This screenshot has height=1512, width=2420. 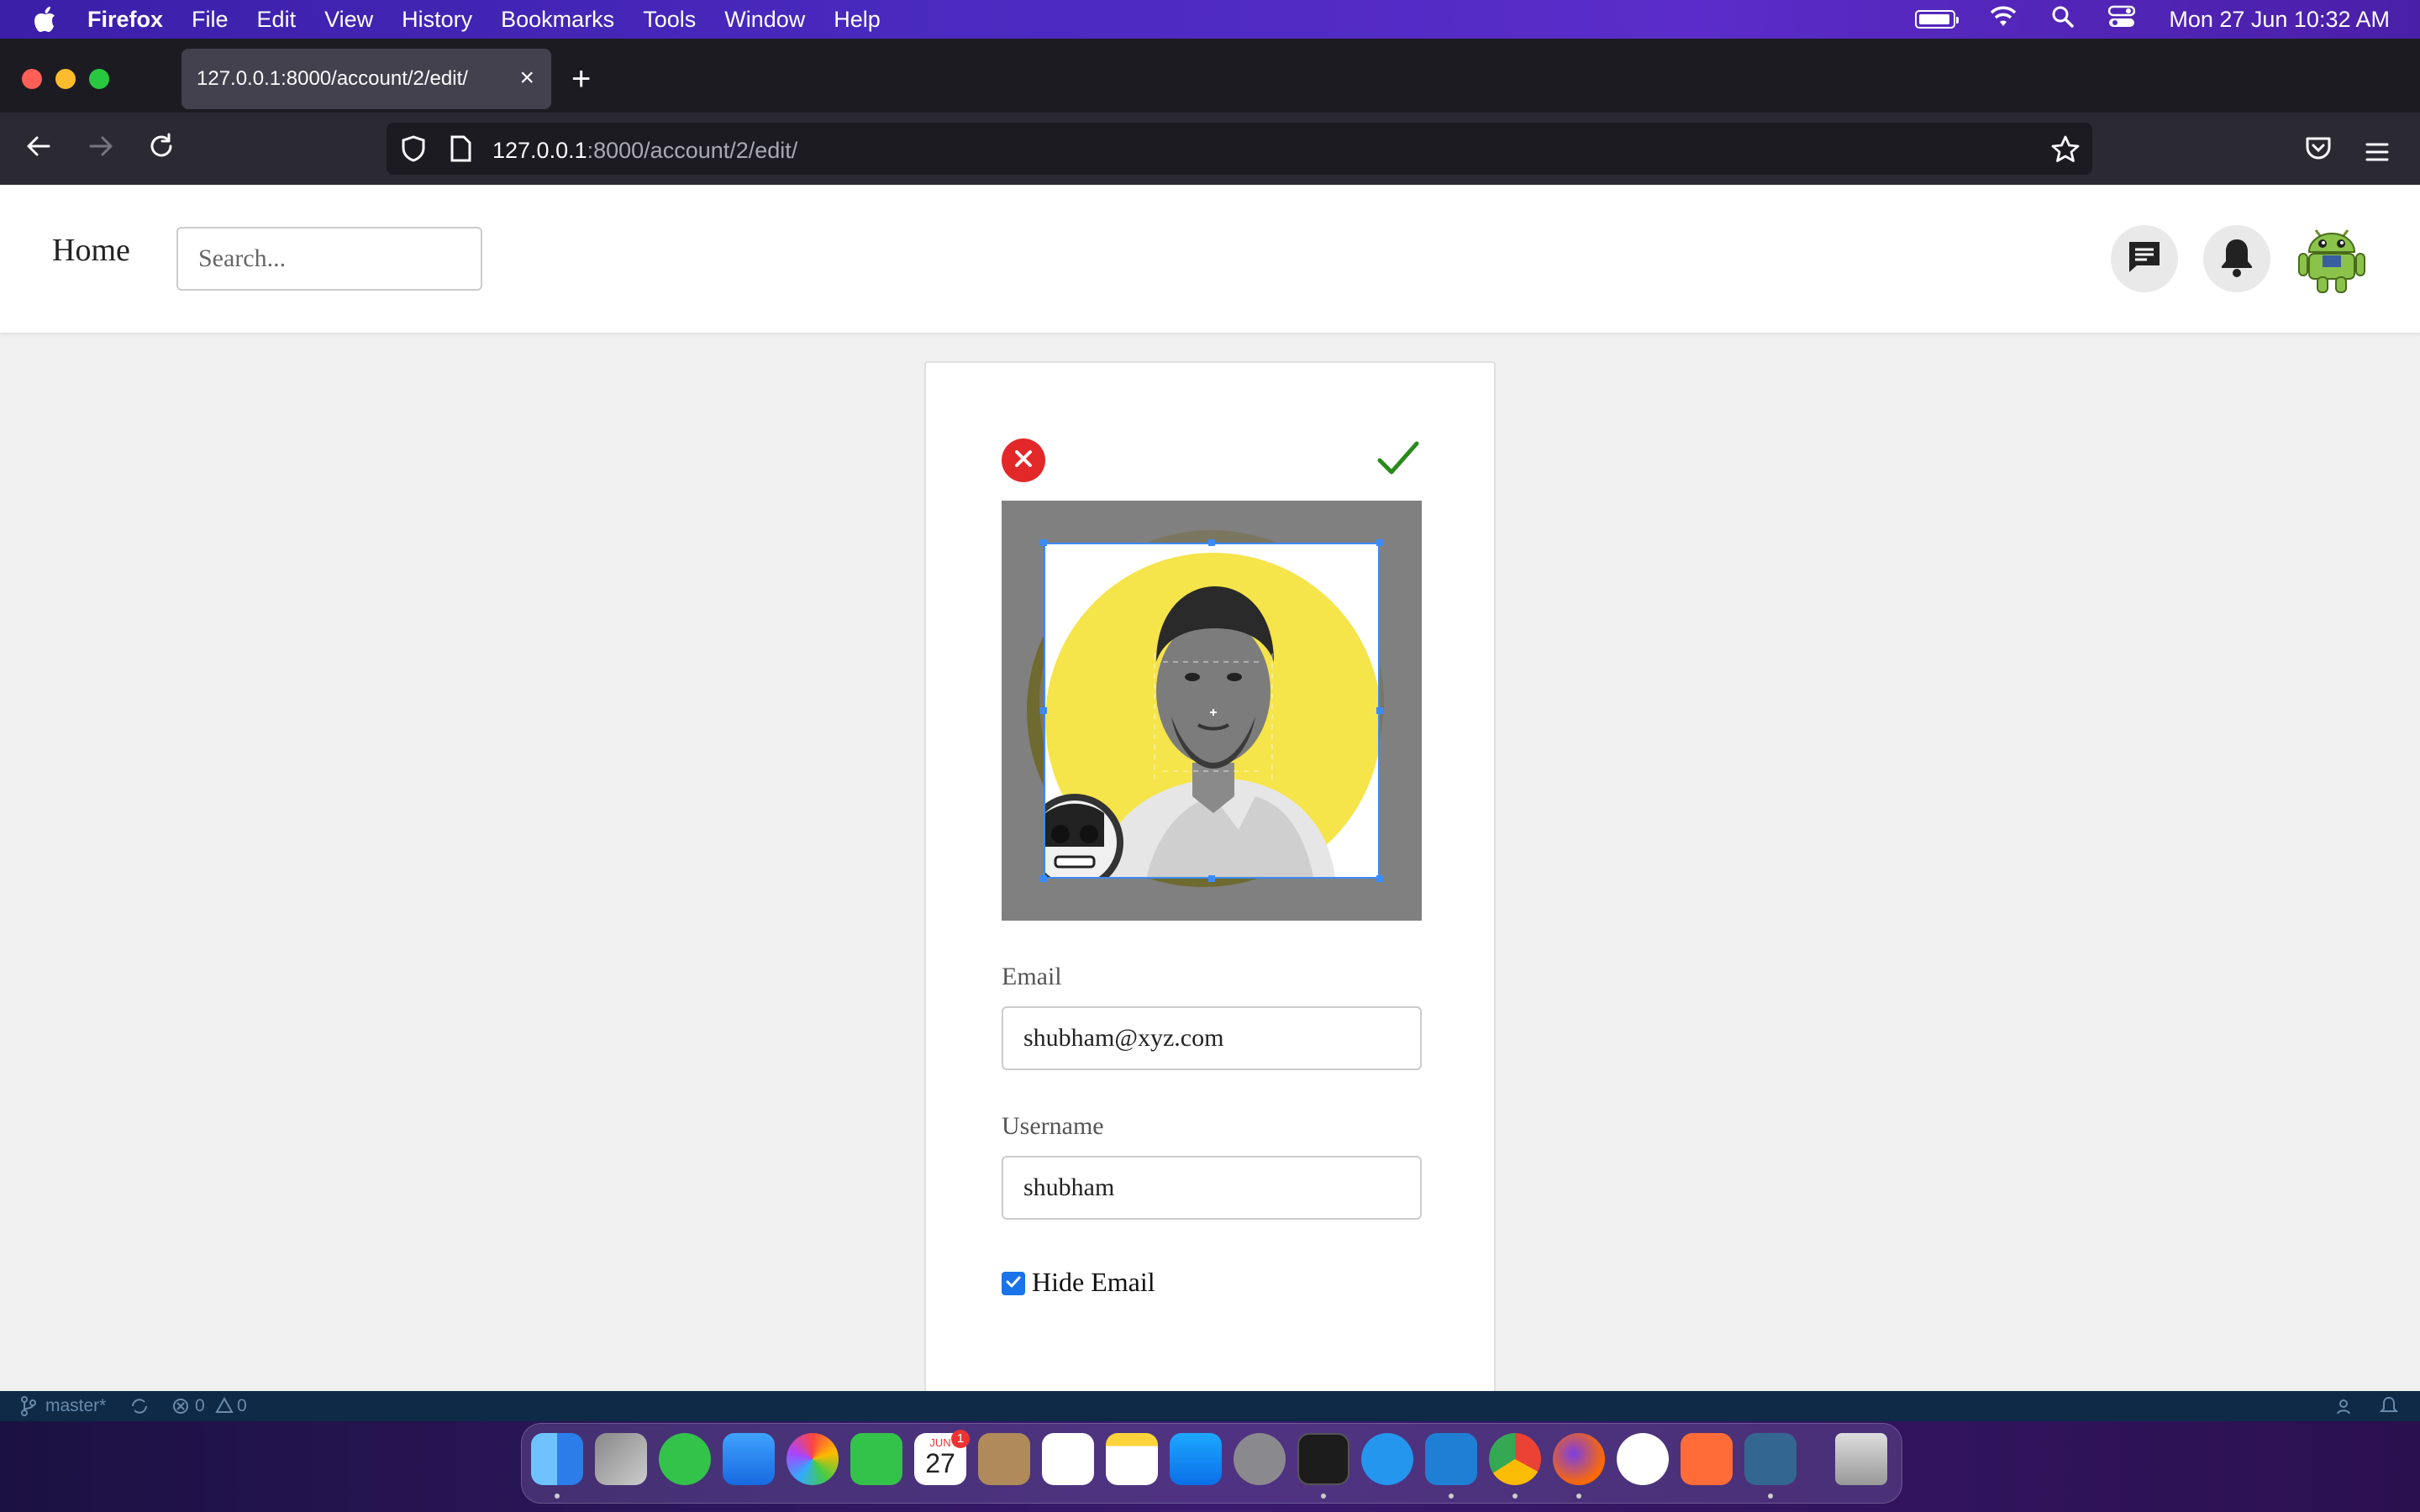 What do you see at coordinates (210, 20) in the screenshot?
I see `menu-file: File` at bounding box center [210, 20].